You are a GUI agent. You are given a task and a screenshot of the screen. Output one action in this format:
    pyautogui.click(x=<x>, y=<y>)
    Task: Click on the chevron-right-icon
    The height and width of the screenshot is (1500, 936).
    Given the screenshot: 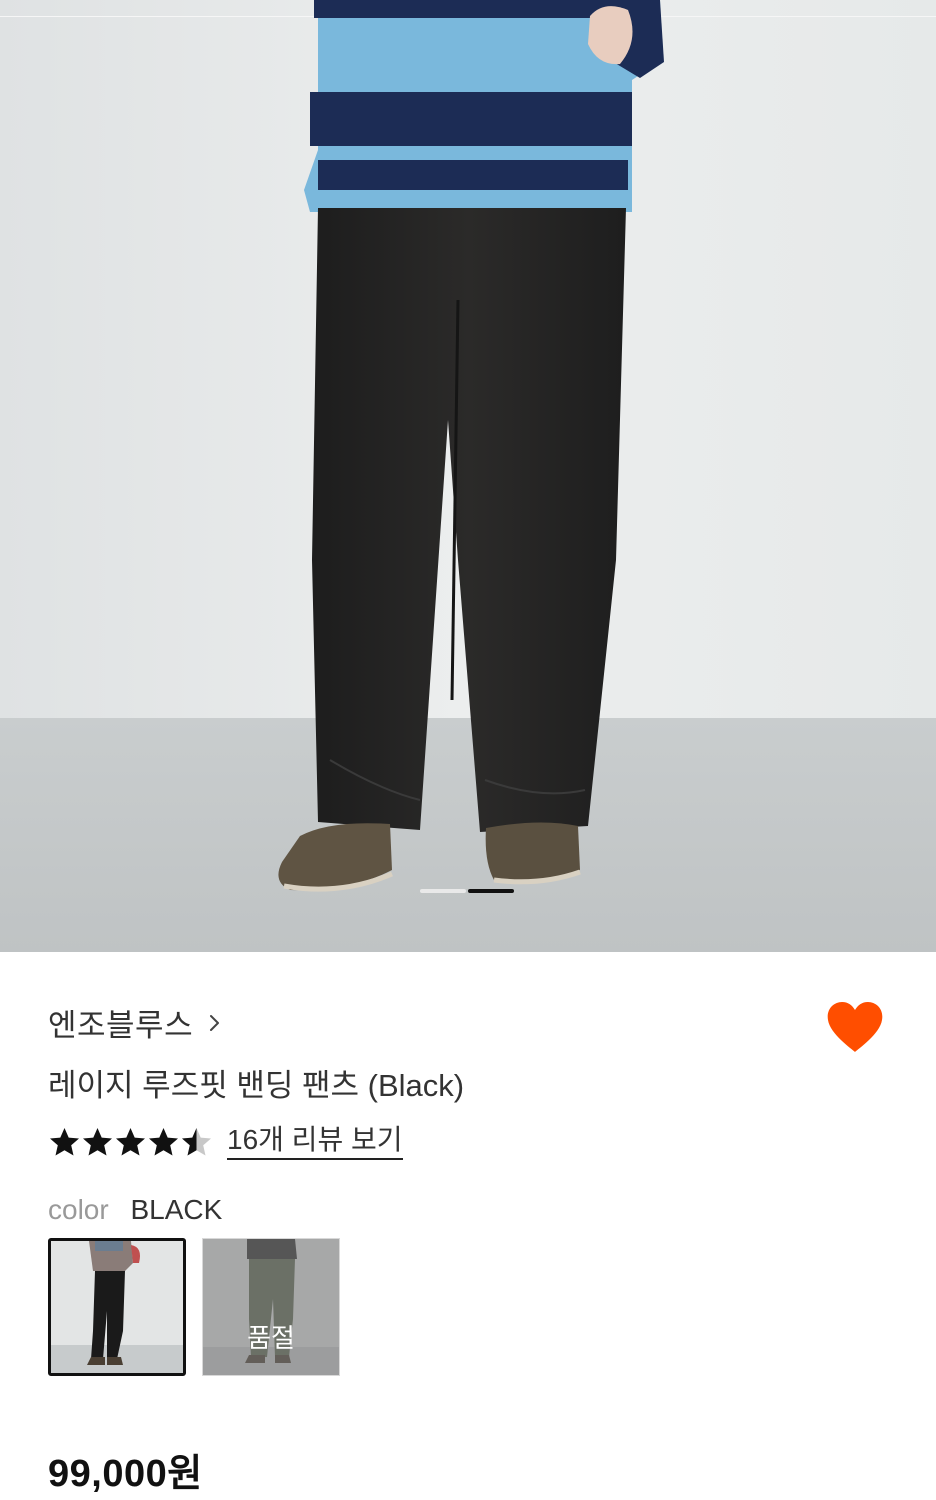 What is the action you would take?
    pyautogui.click(x=215, y=1022)
    